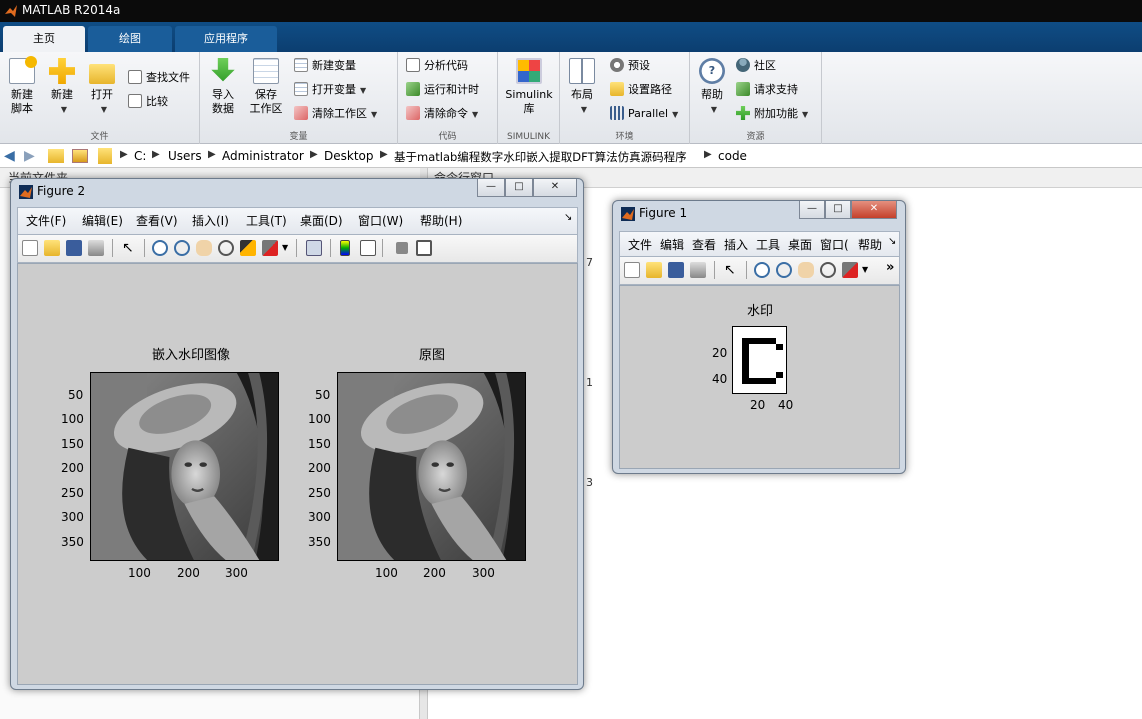 This screenshot has width=1142, height=719. I want to click on compare-button: 比较, so click(148, 102).